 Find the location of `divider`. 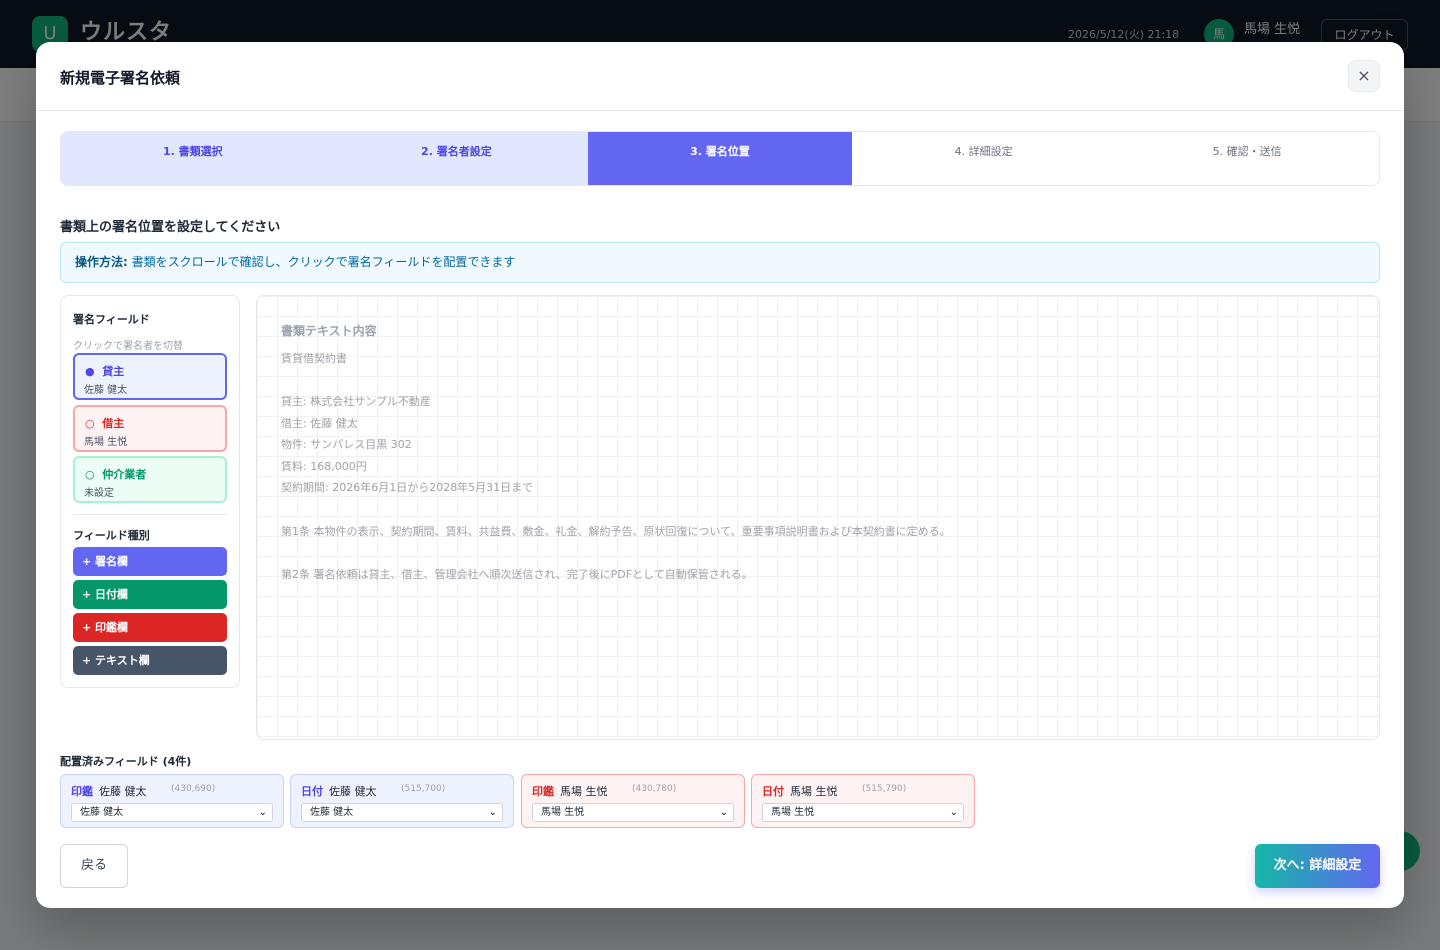

divider is located at coordinates (150, 514).